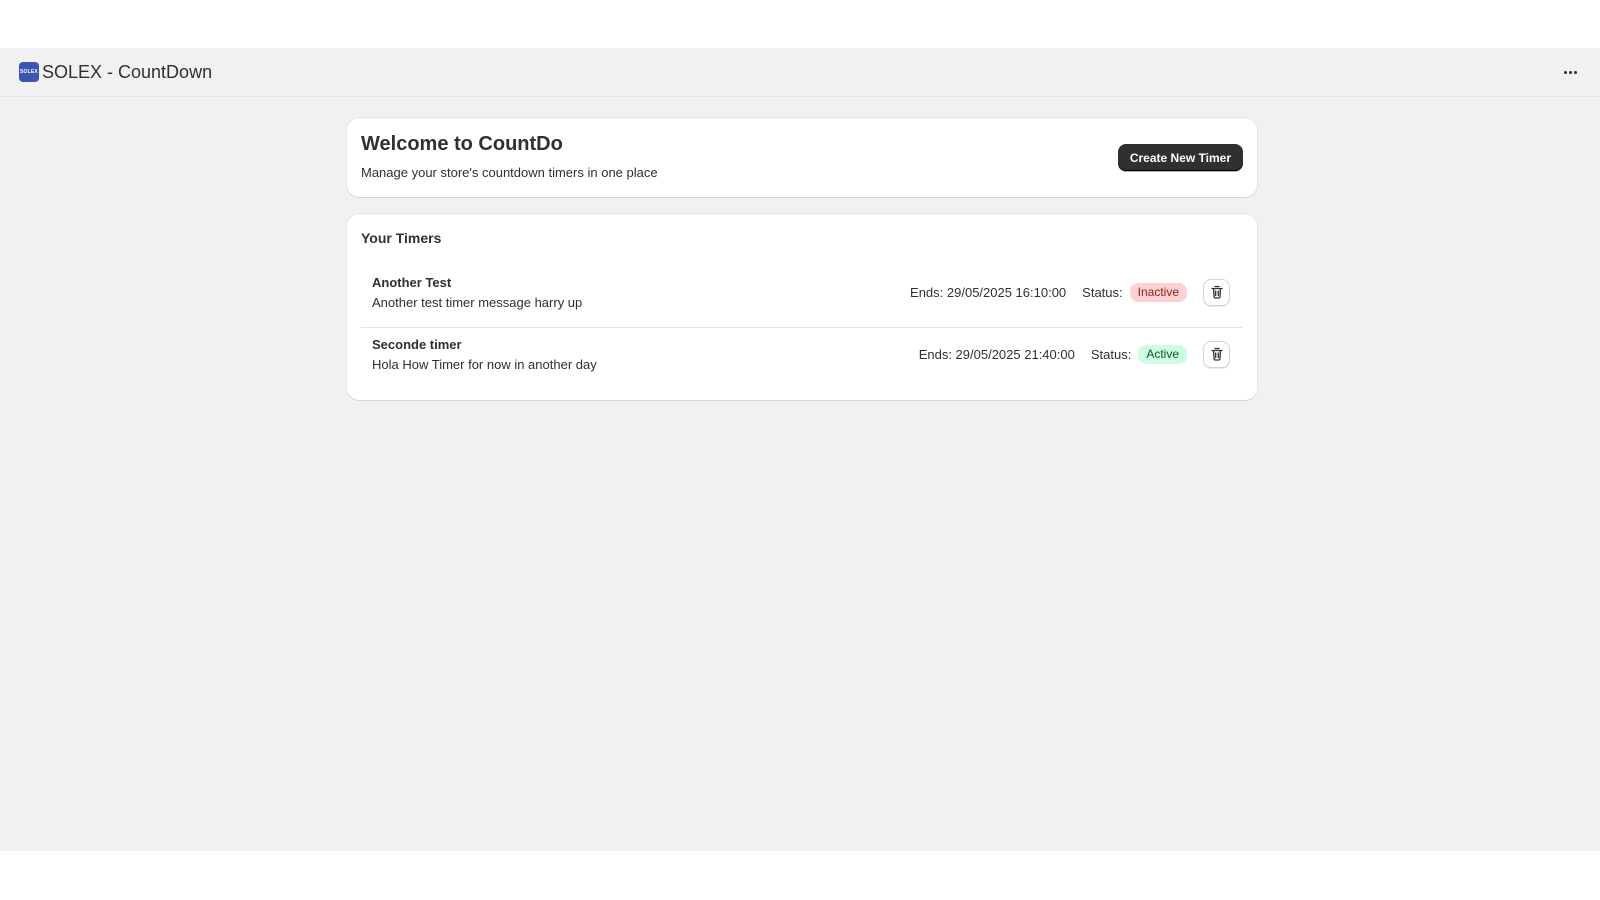  Describe the element at coordinates (800, 72) in the screenshot. I see `app-header: SOLEX SOLEX - CountDown` at that location.